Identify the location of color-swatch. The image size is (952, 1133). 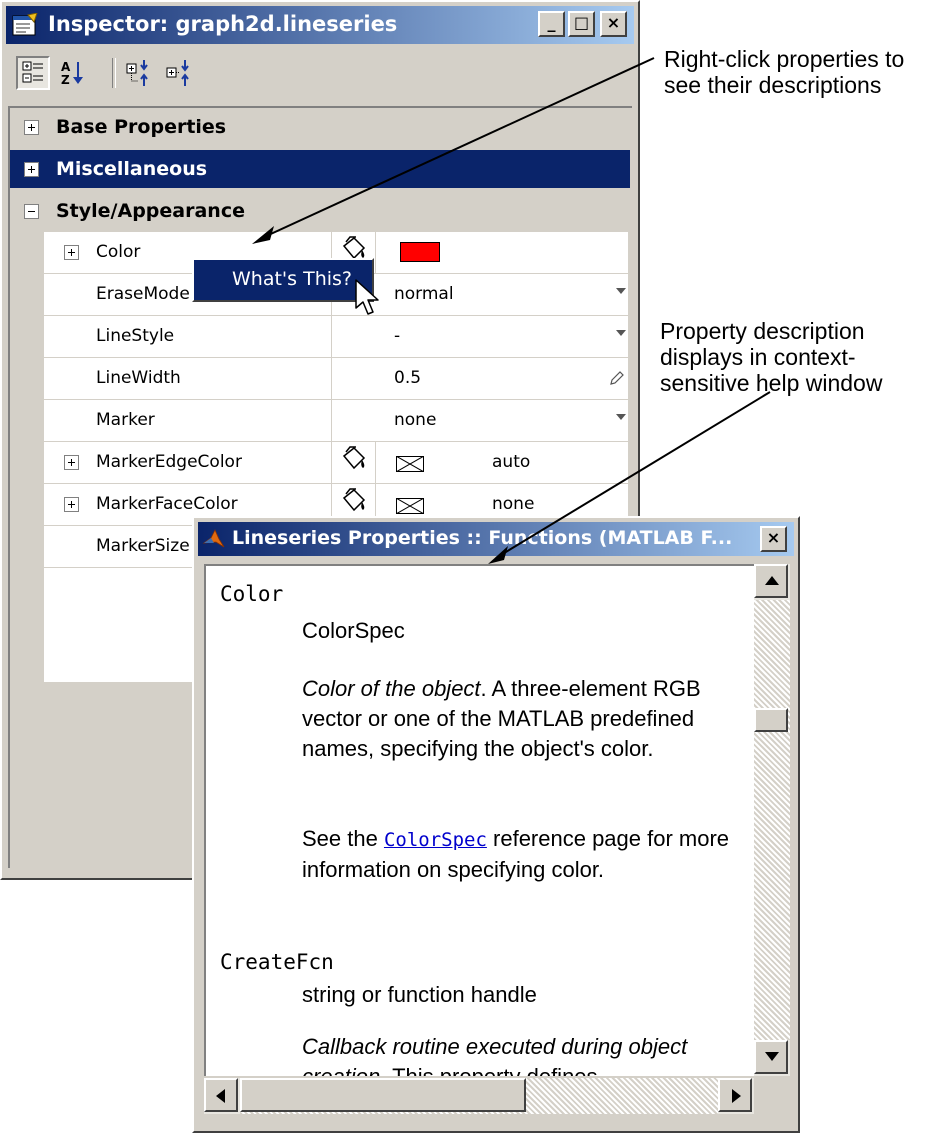
(420, 252).